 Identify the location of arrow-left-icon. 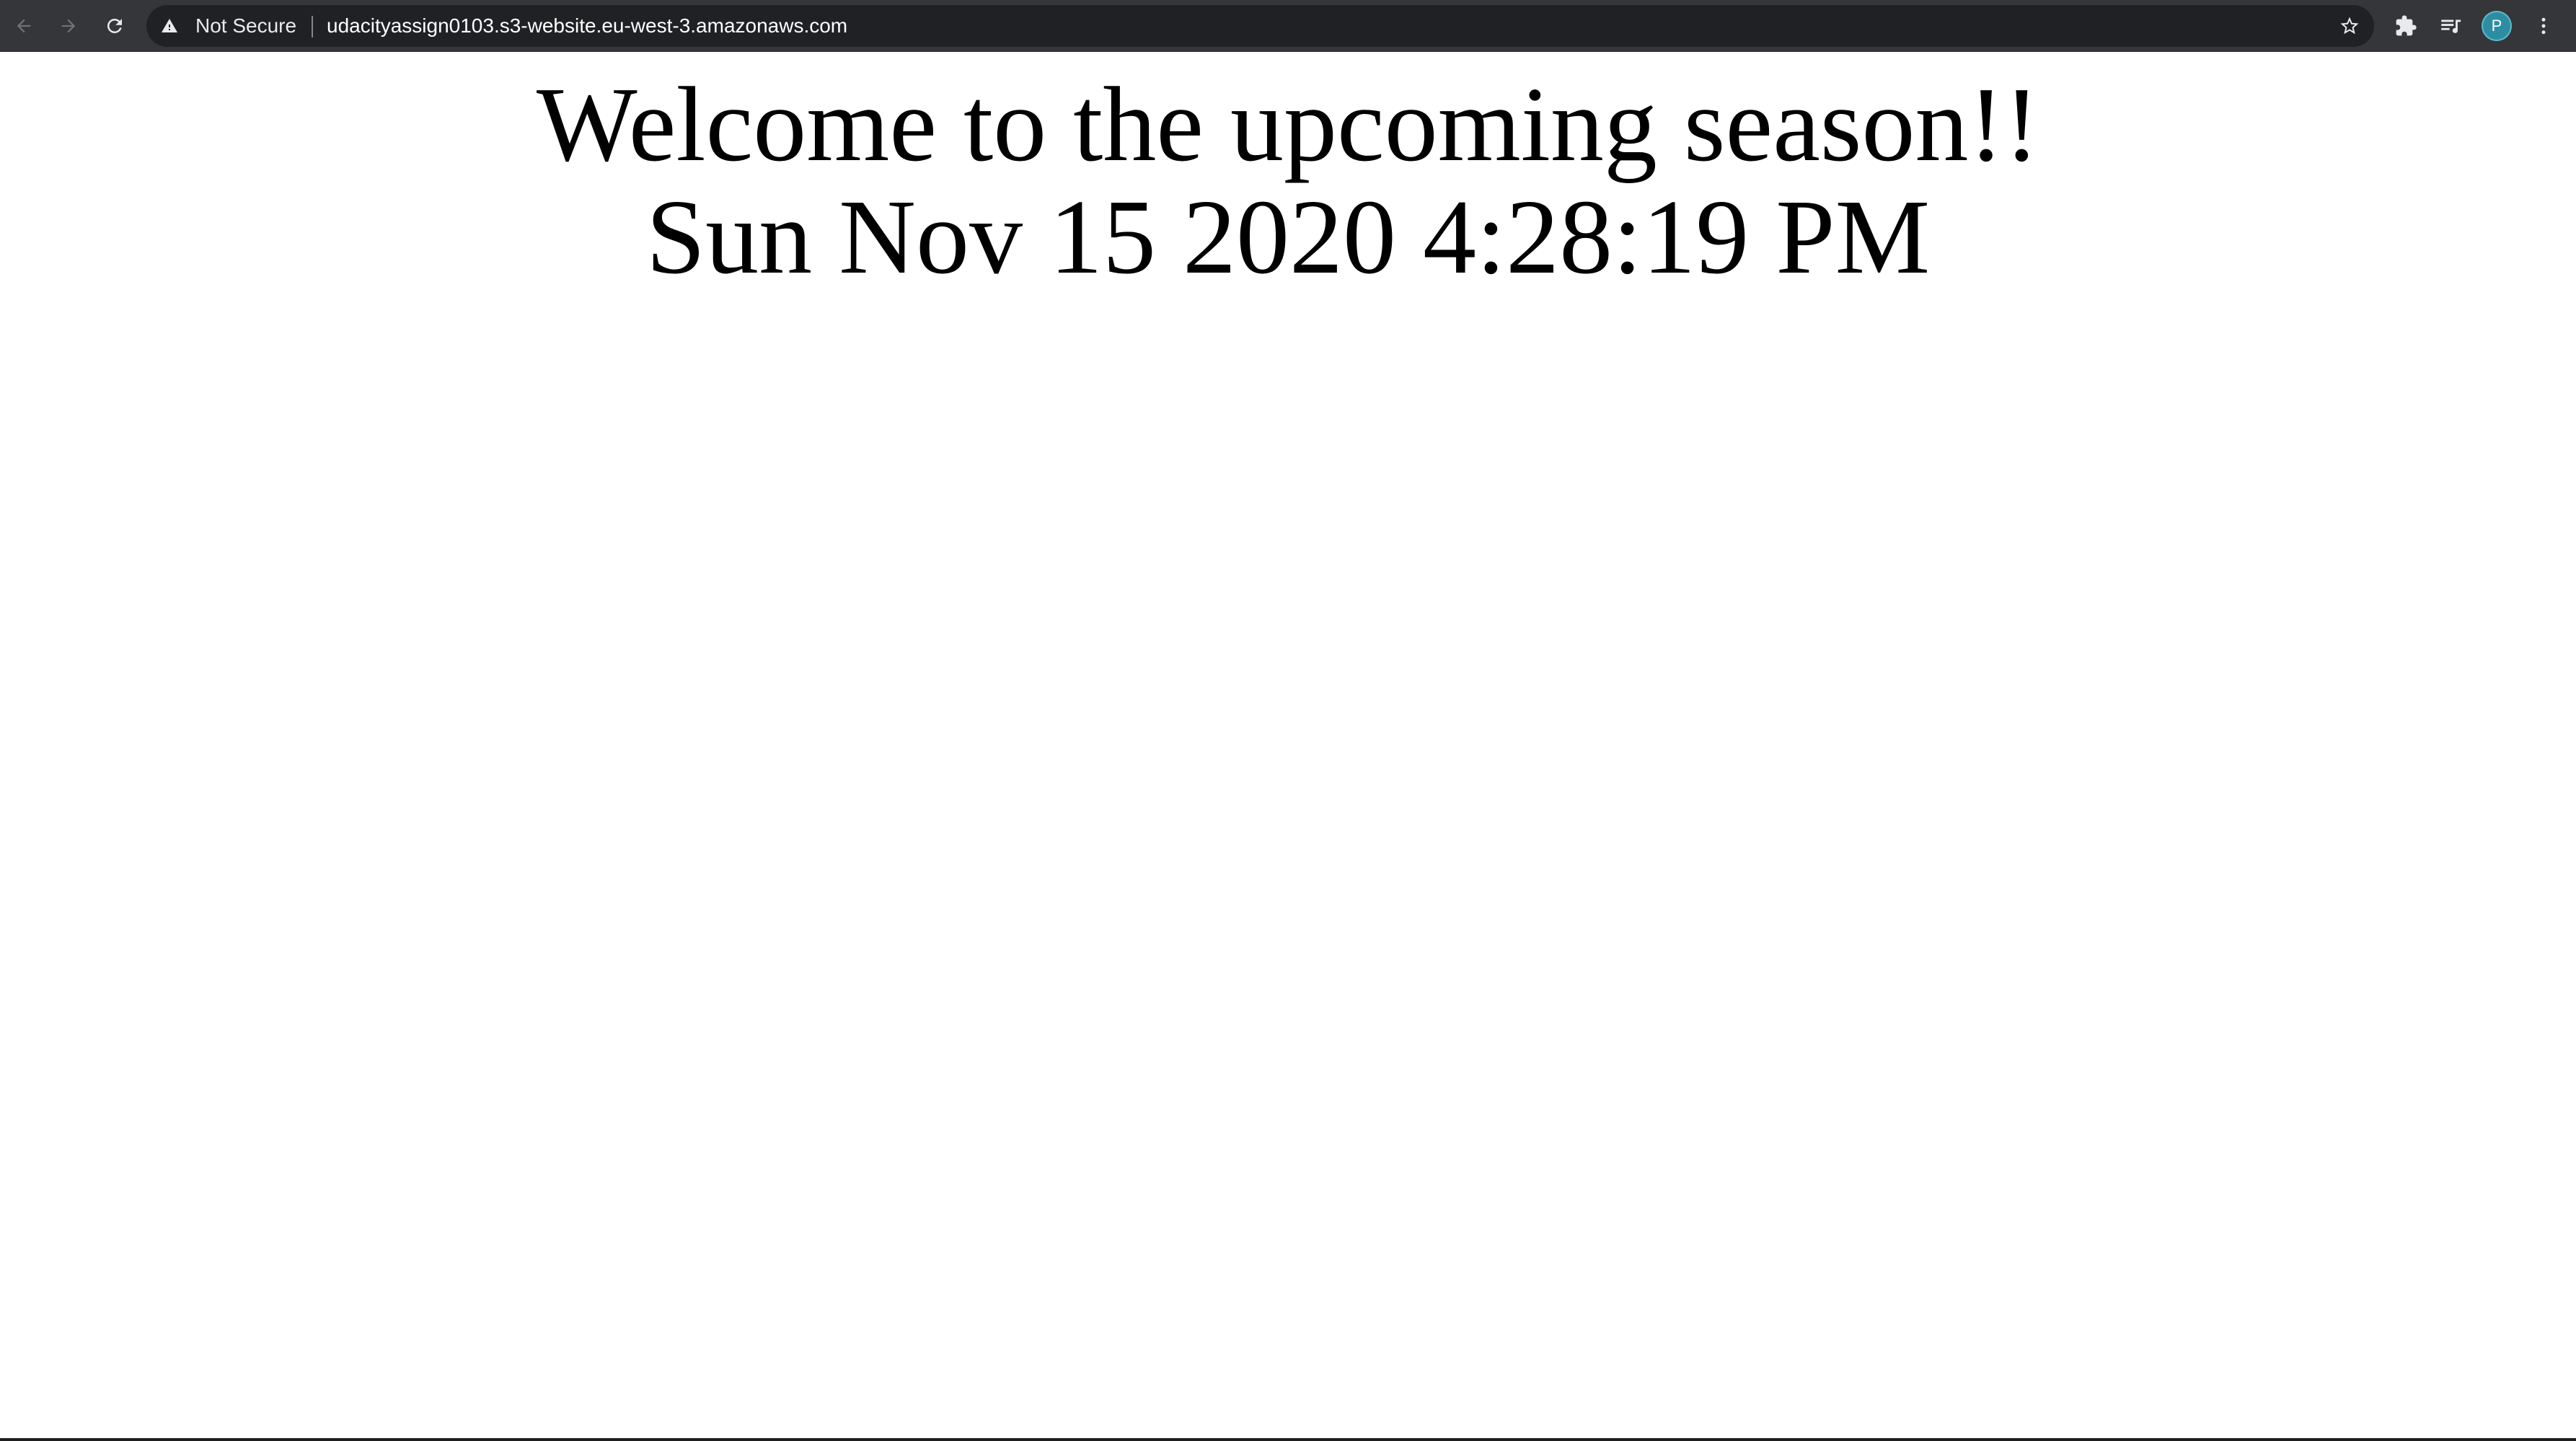
(24, 26).